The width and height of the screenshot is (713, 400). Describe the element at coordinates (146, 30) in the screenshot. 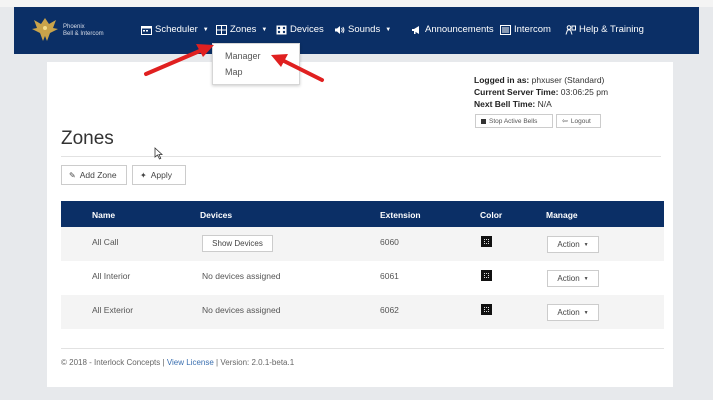

I see `calendar-icon` at that location.